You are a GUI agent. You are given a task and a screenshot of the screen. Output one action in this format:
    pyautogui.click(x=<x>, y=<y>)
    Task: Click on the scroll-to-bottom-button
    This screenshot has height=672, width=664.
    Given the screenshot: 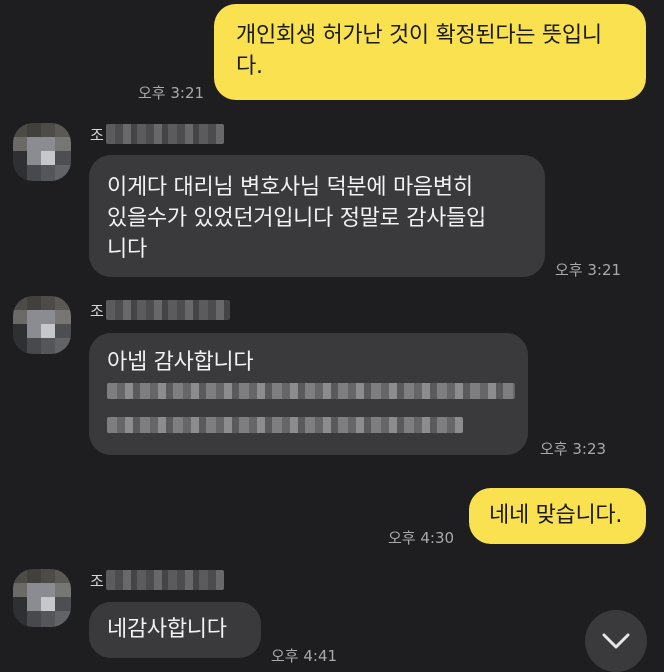 What is the action you would take?
    pyautogui.click(x=616, y=641)
    